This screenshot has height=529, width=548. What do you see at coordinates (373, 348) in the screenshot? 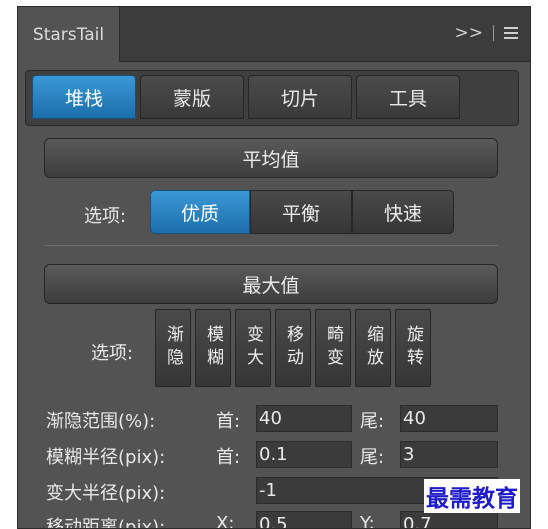
I see `option-scale: 缩放` at bounding box center [373, 348].